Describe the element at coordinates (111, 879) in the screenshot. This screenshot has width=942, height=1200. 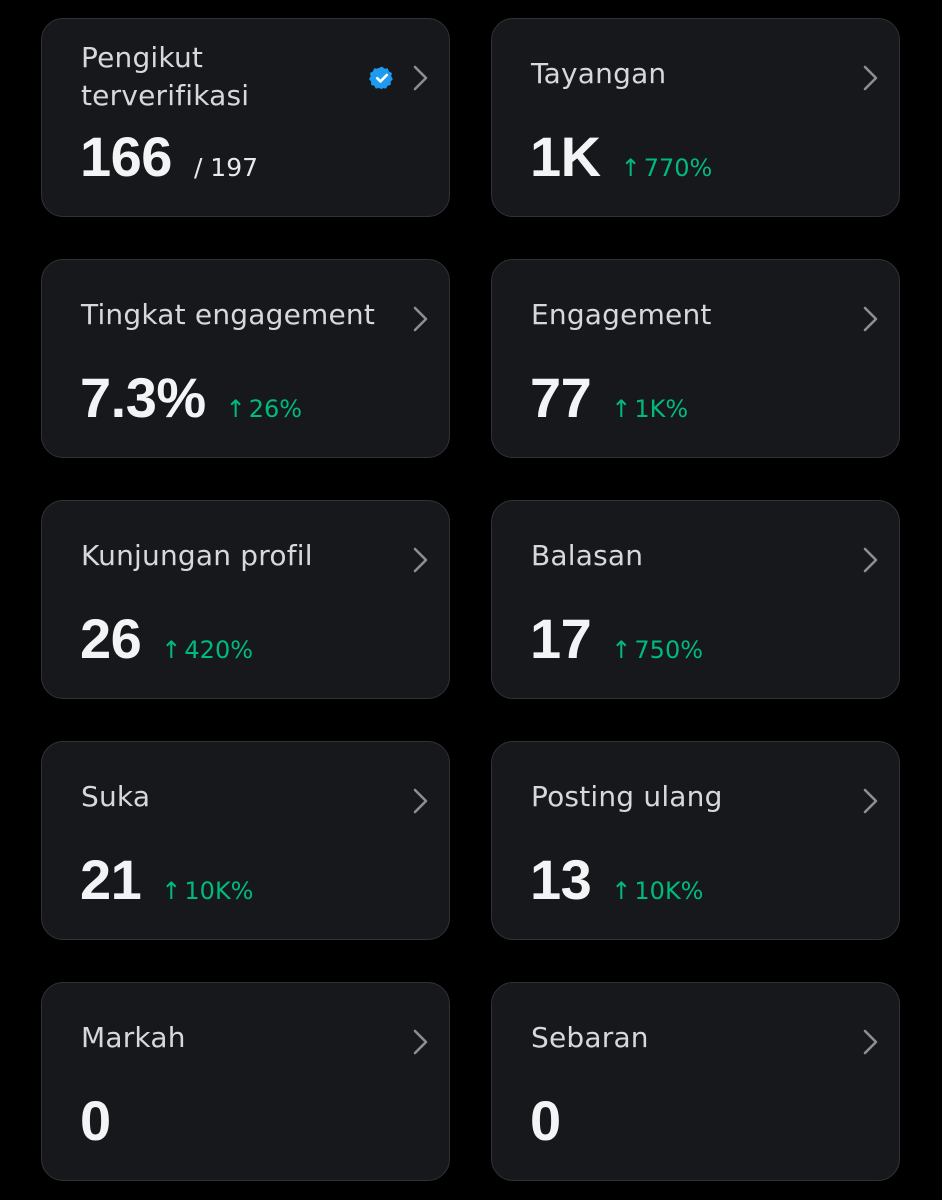
I see `metric-value: 21` at that location.